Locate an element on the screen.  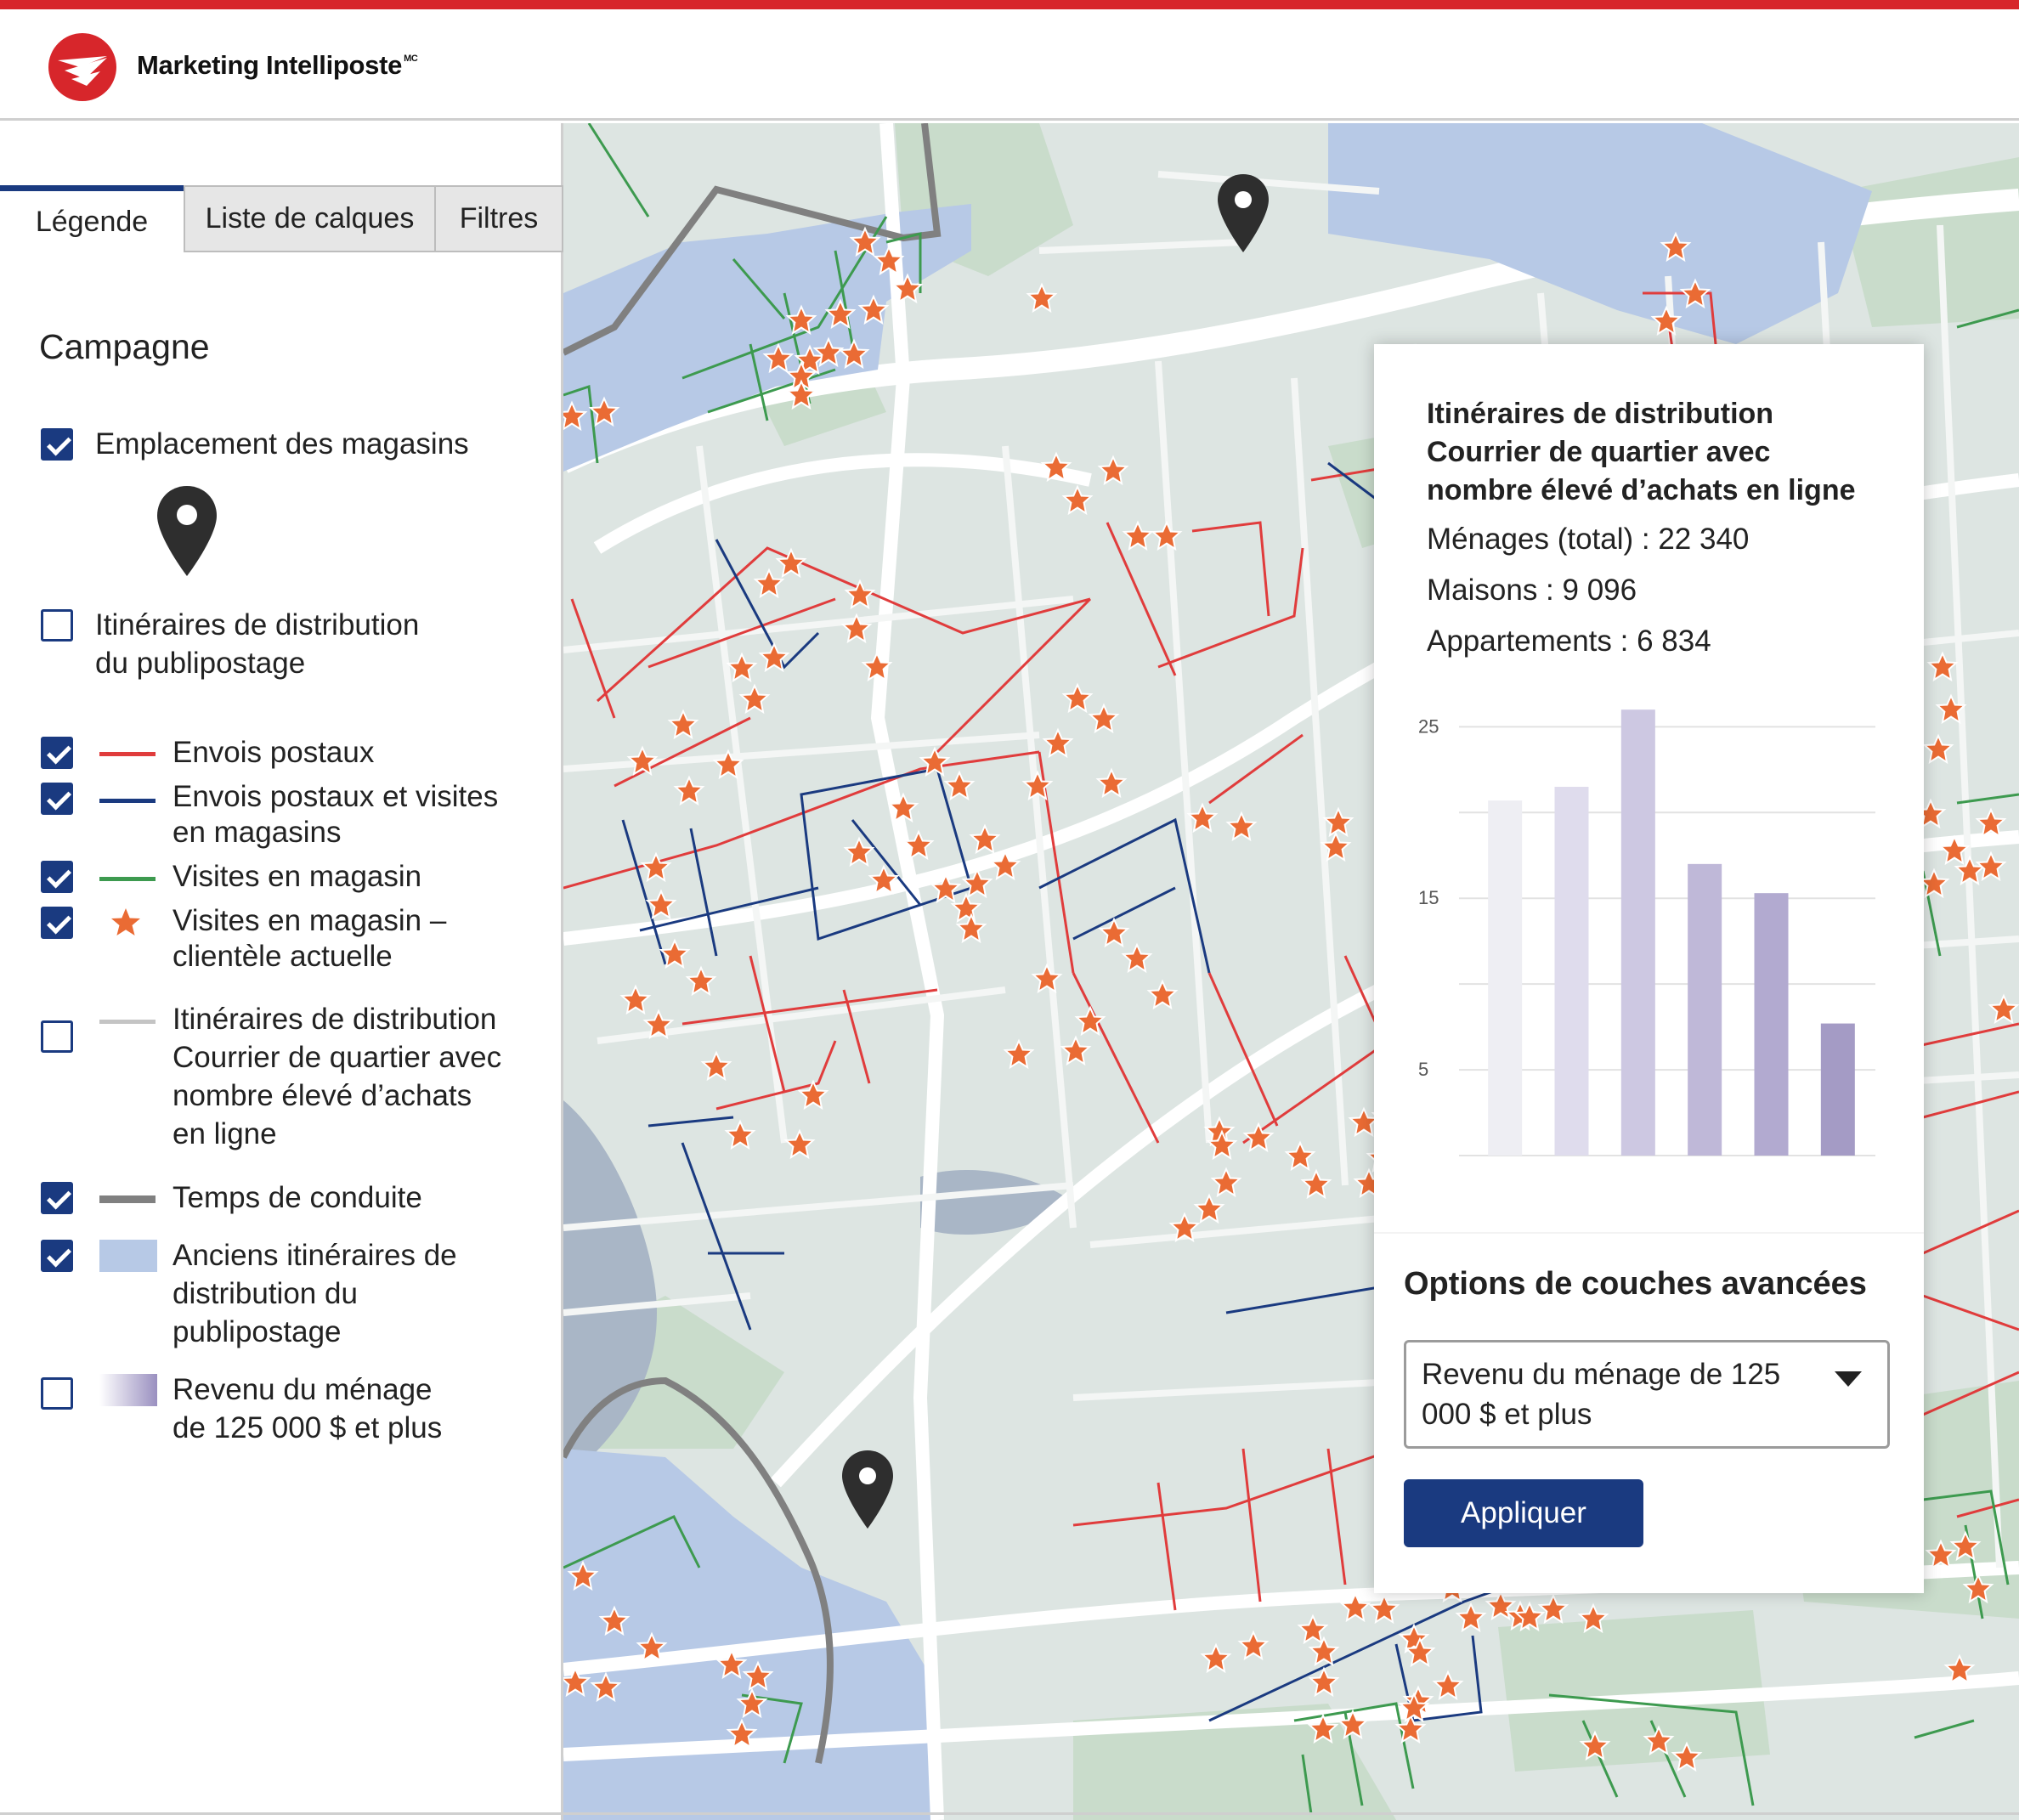
legend-line: de 125 000 $ et plus is located at coordinates (307, 1427).